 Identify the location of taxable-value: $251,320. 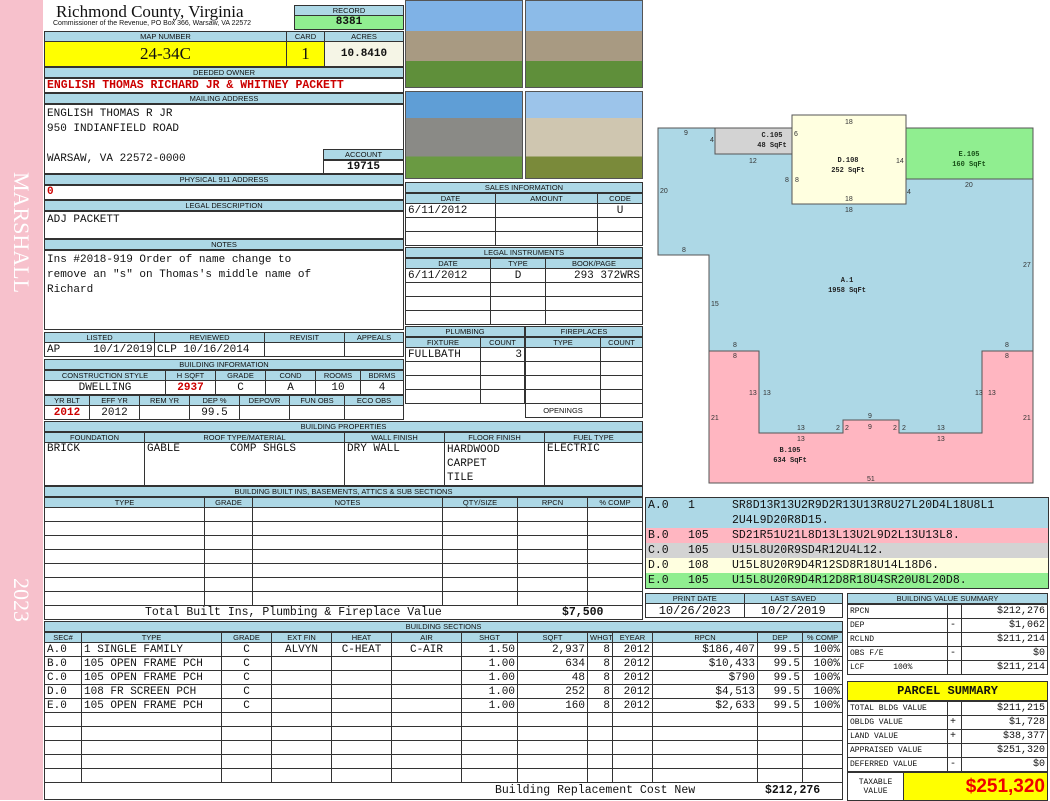
(975, 786).